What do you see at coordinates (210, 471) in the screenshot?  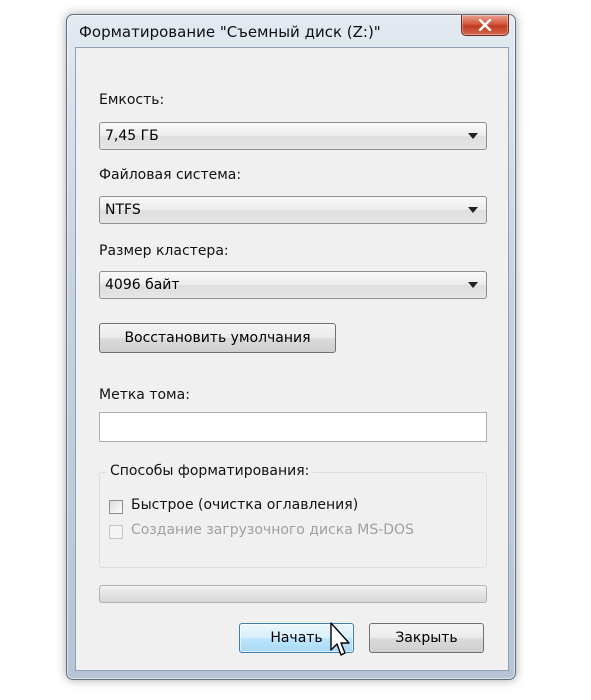 I see `format-options-legend: Способы форматирования:` at bounding box center [210, 471].